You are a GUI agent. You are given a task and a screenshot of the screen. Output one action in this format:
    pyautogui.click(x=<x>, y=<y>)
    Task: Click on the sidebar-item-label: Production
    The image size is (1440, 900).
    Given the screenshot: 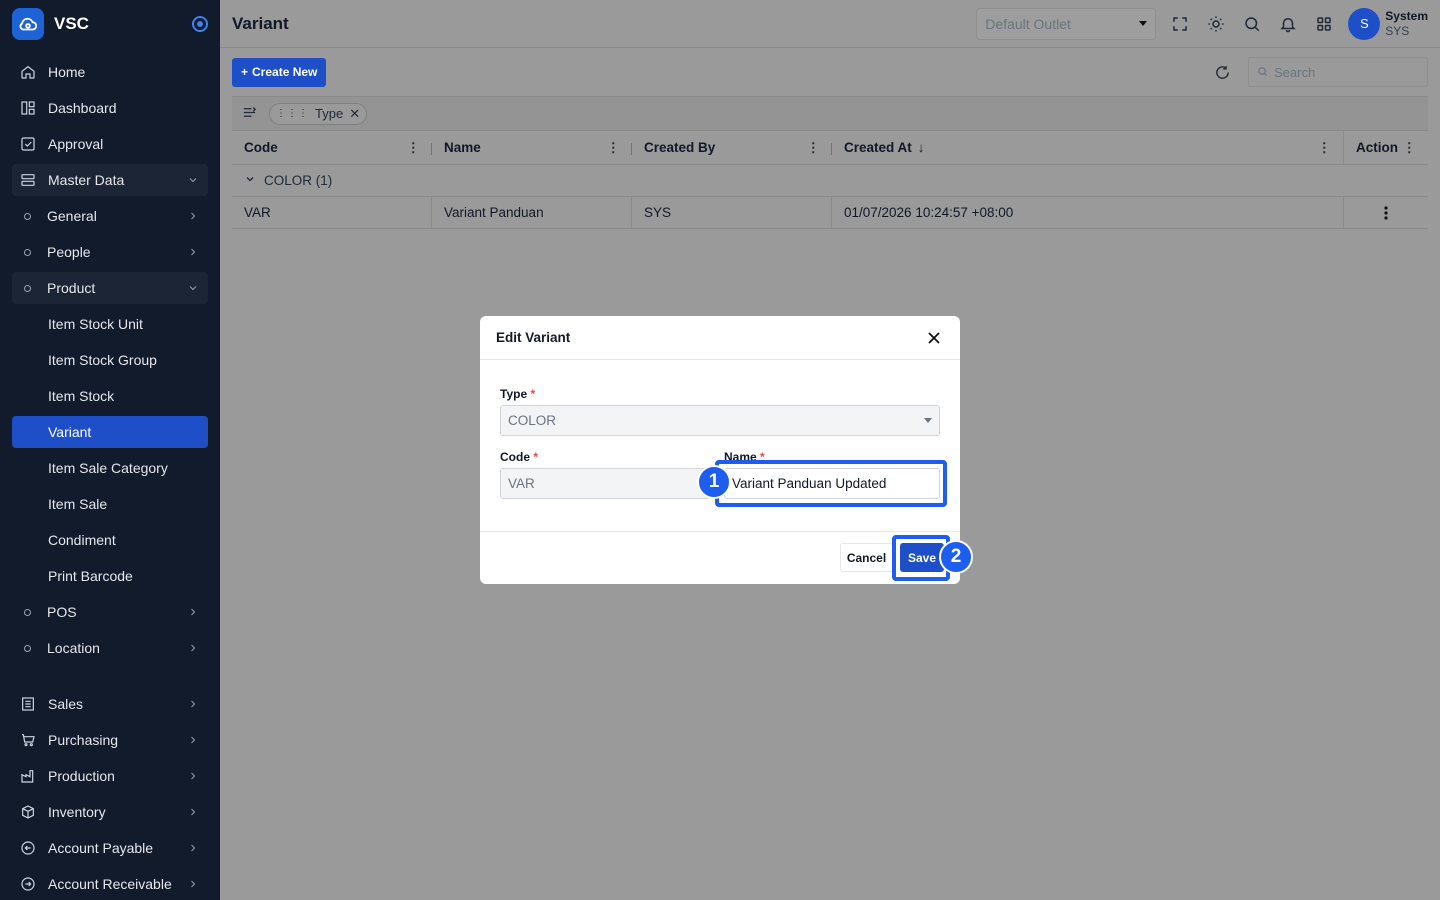 What is the action you would take?
    pyautogui.click(x=81, y=776)
    